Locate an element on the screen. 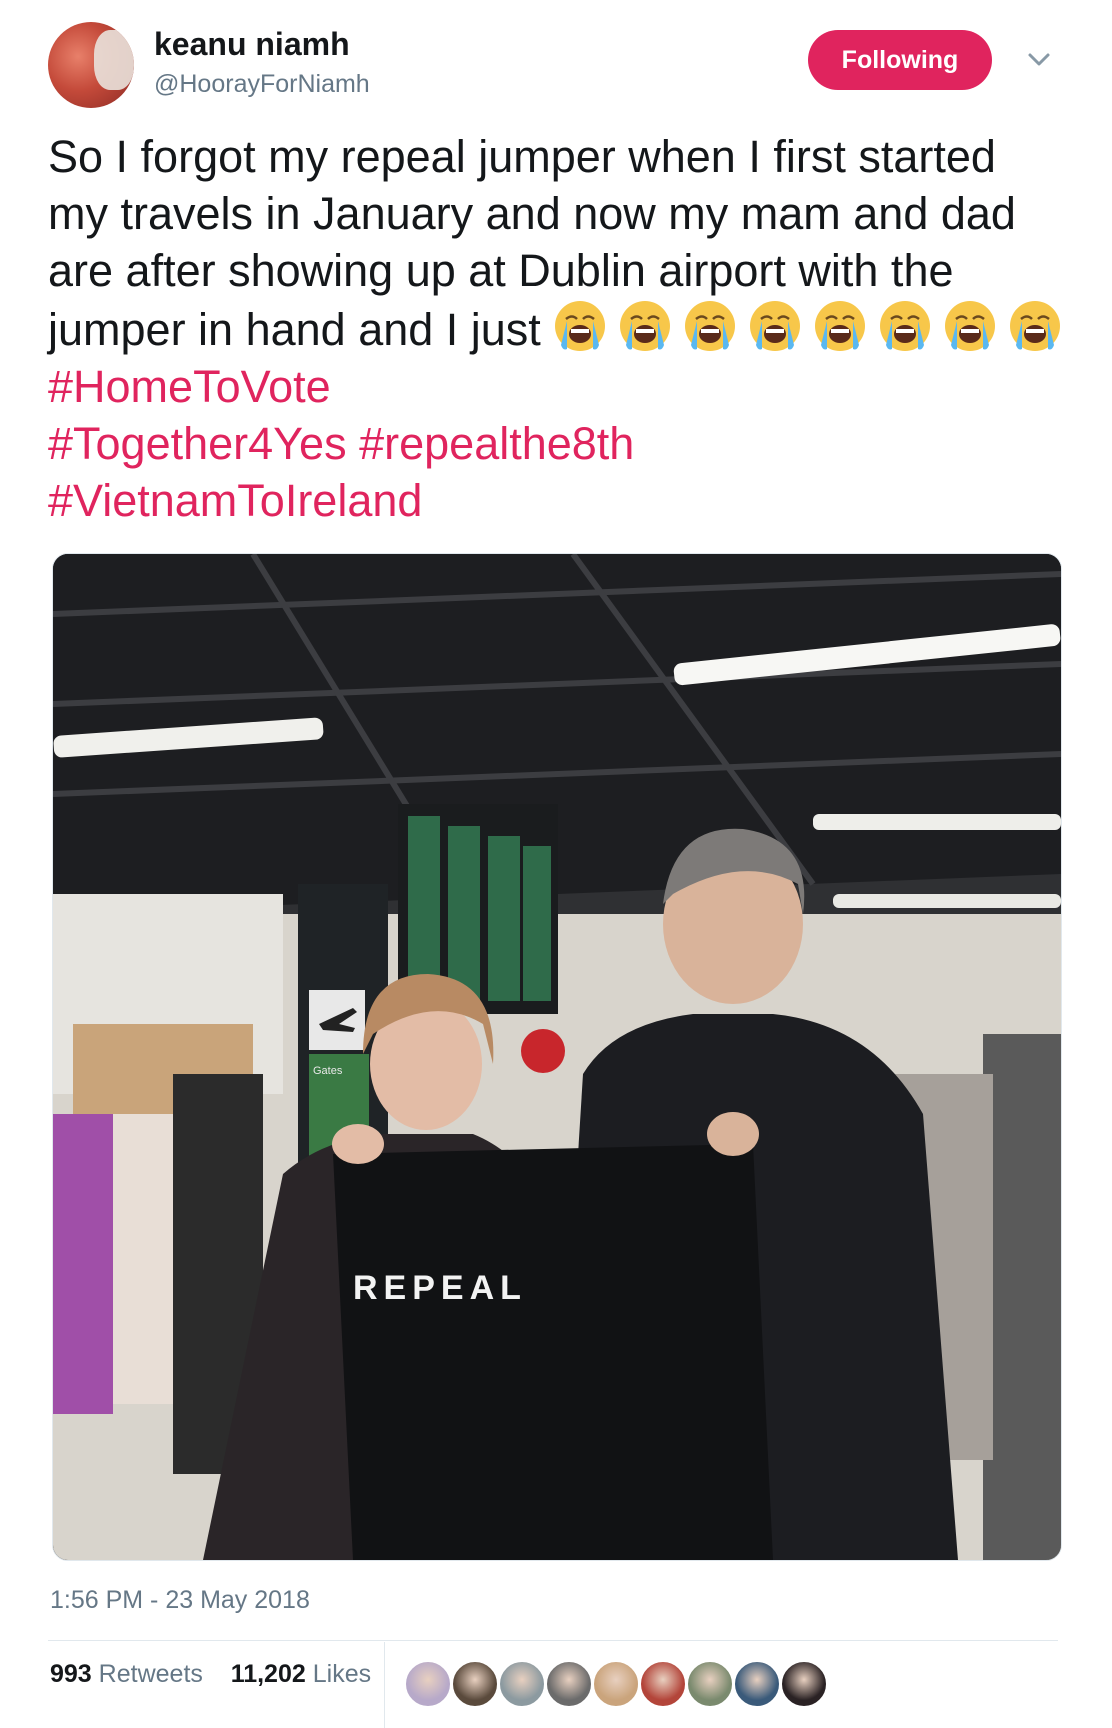  chevron-down-icon is located at coordinates (1039, 59).